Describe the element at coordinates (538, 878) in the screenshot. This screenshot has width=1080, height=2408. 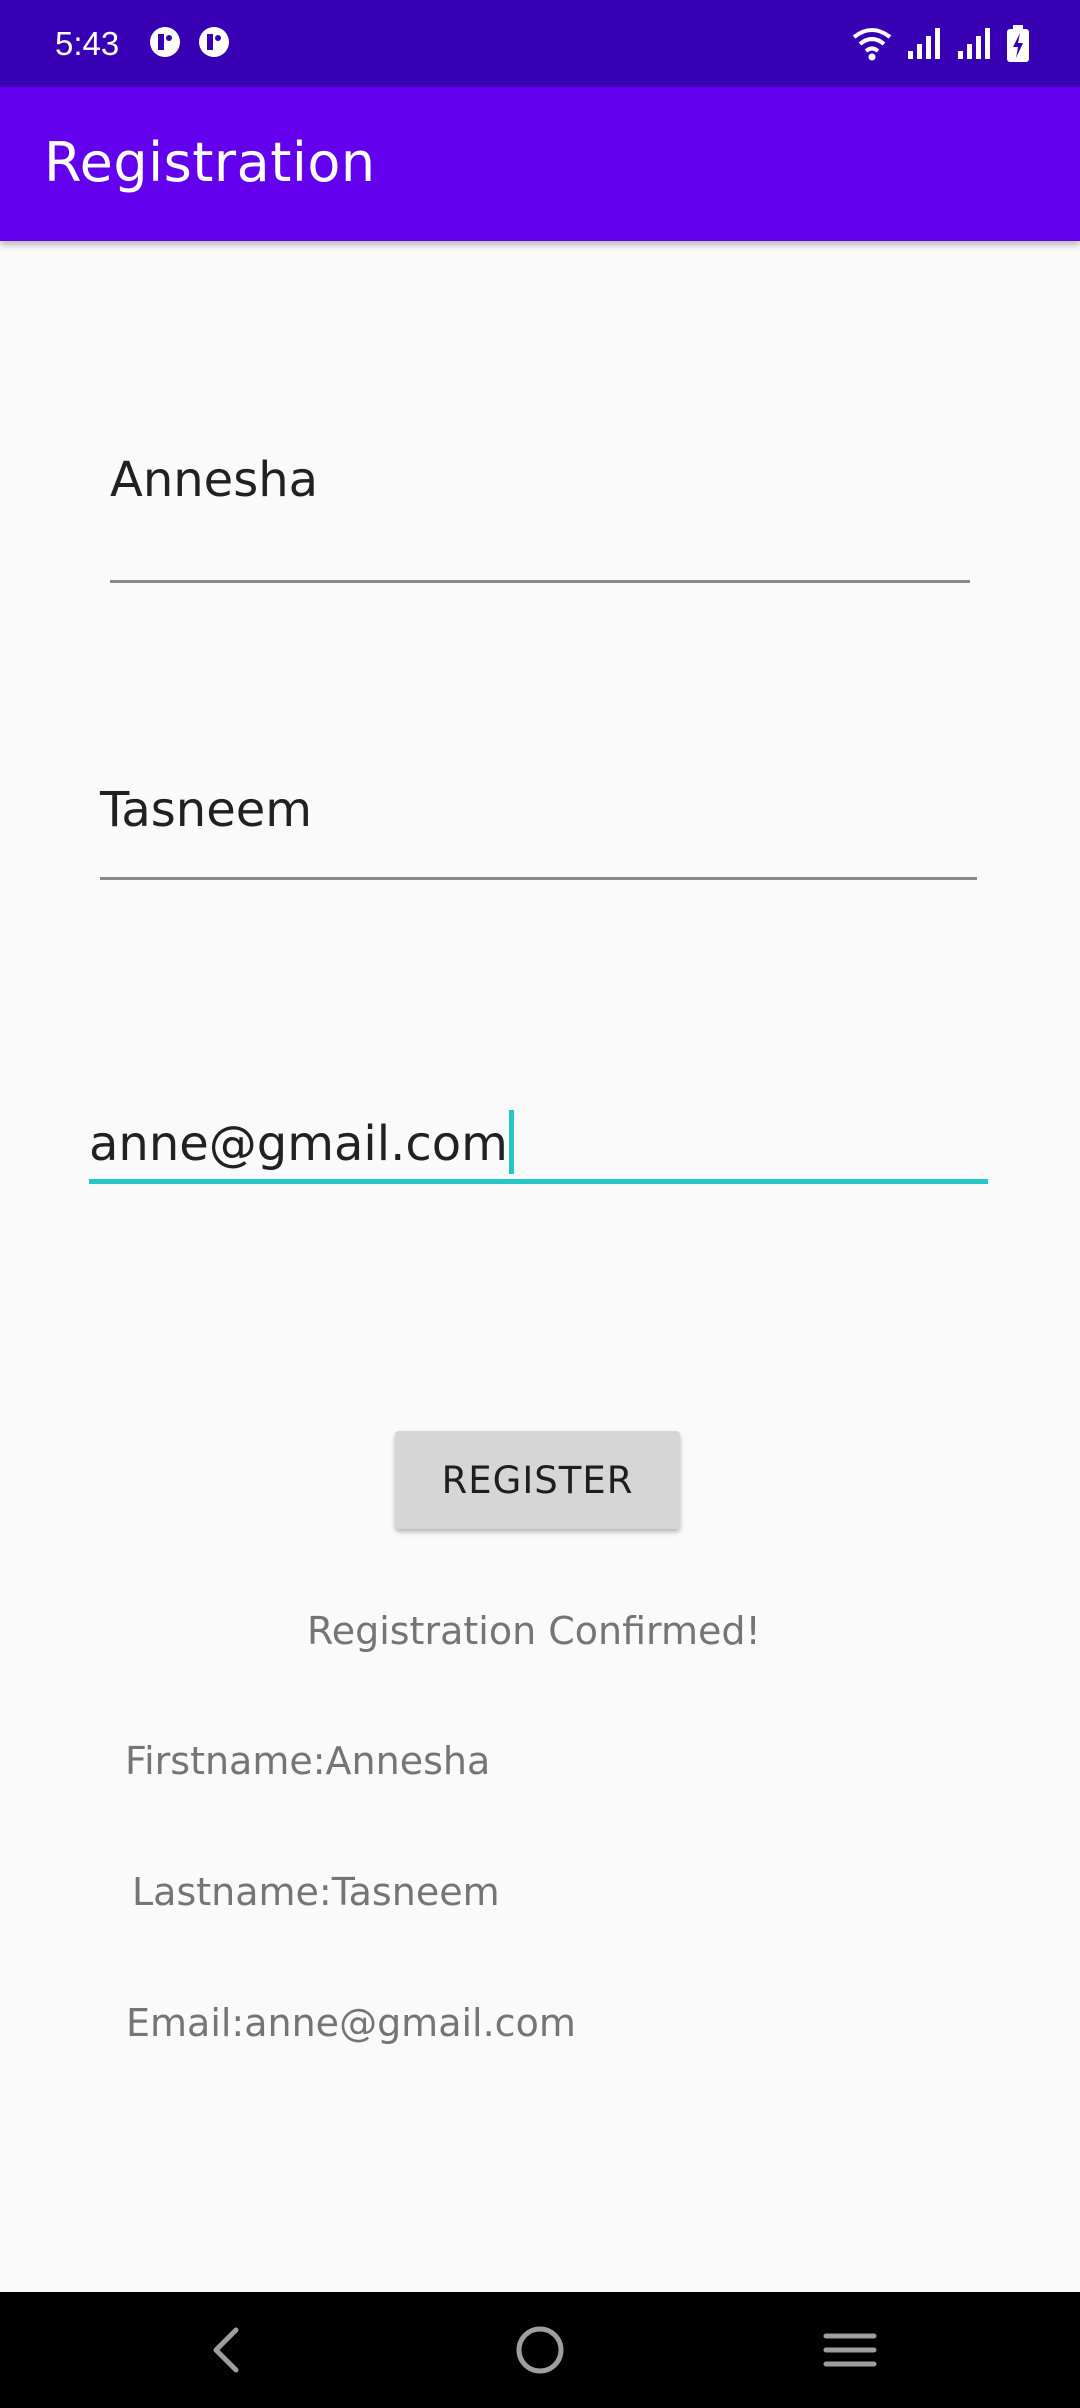
I see `last-name-underline` at that location.